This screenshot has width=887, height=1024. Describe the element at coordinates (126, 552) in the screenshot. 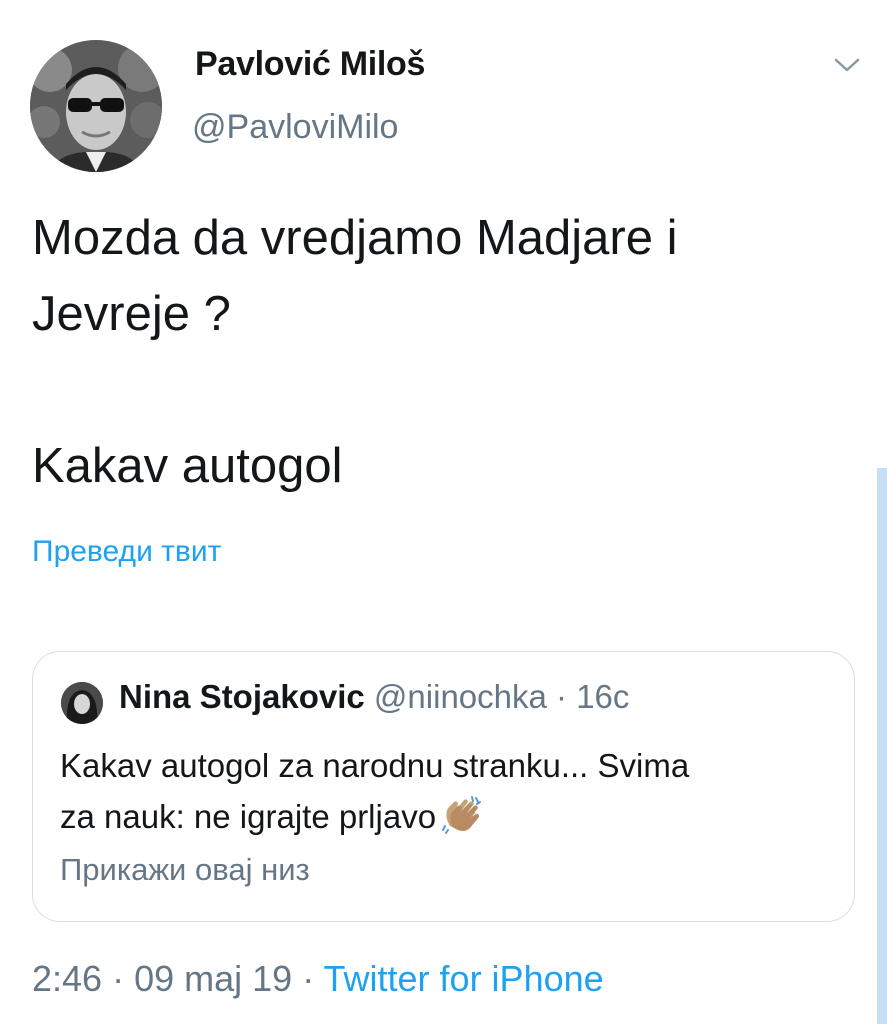

I see `translate-tweet-link: Преведи твит` at that location.